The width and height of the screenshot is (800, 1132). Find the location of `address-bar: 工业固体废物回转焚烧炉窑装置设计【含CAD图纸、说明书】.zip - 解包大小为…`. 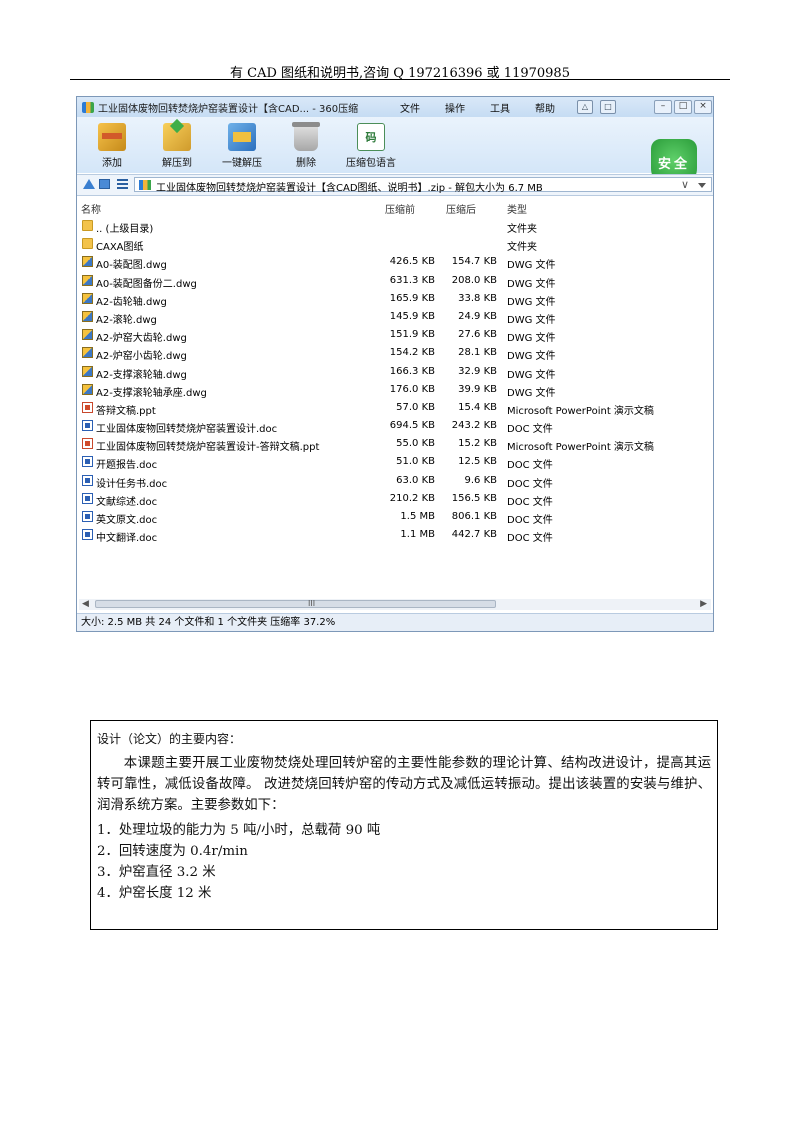

address-bar: 工业固体废物回转焚烧炉窑装置设计【含CAD图纸、说明书】.zip - 解包大小为… is located at coordinates (395, 185).